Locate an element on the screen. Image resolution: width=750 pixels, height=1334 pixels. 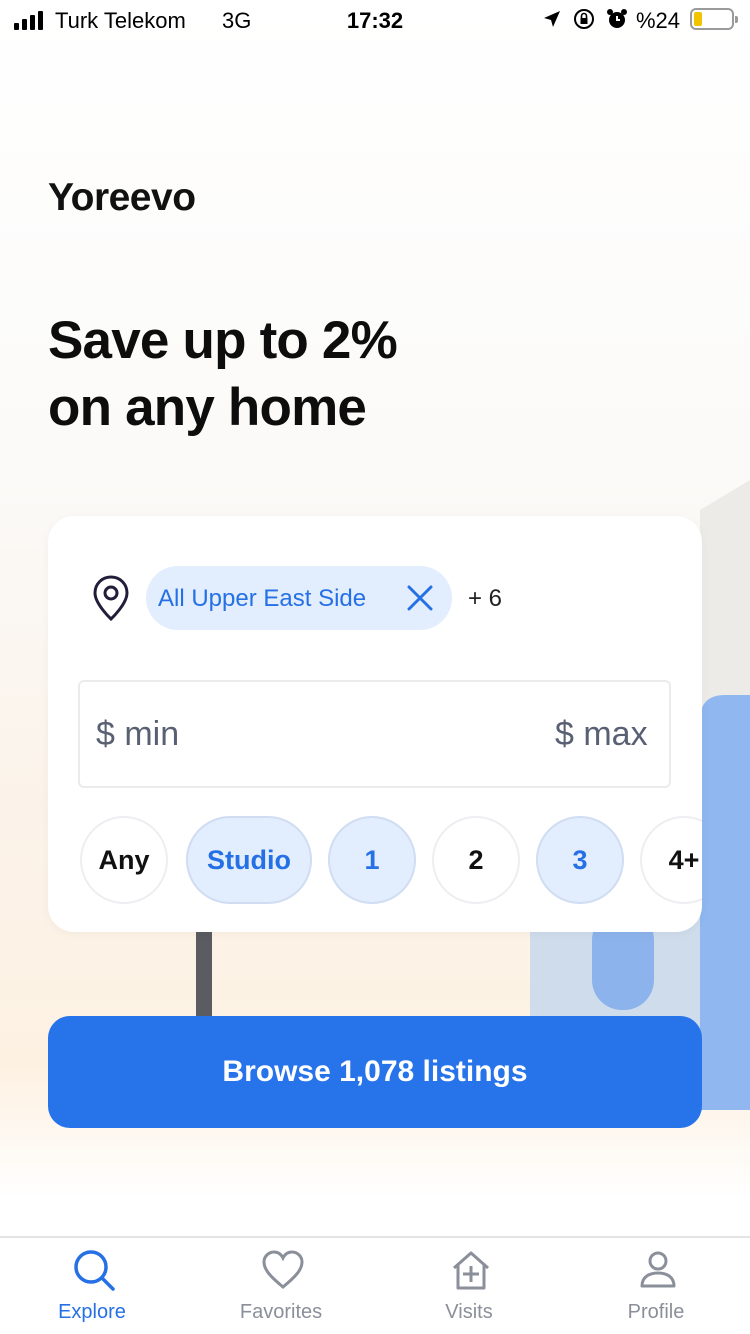
search-icon is located at coordinates (94, 1270).